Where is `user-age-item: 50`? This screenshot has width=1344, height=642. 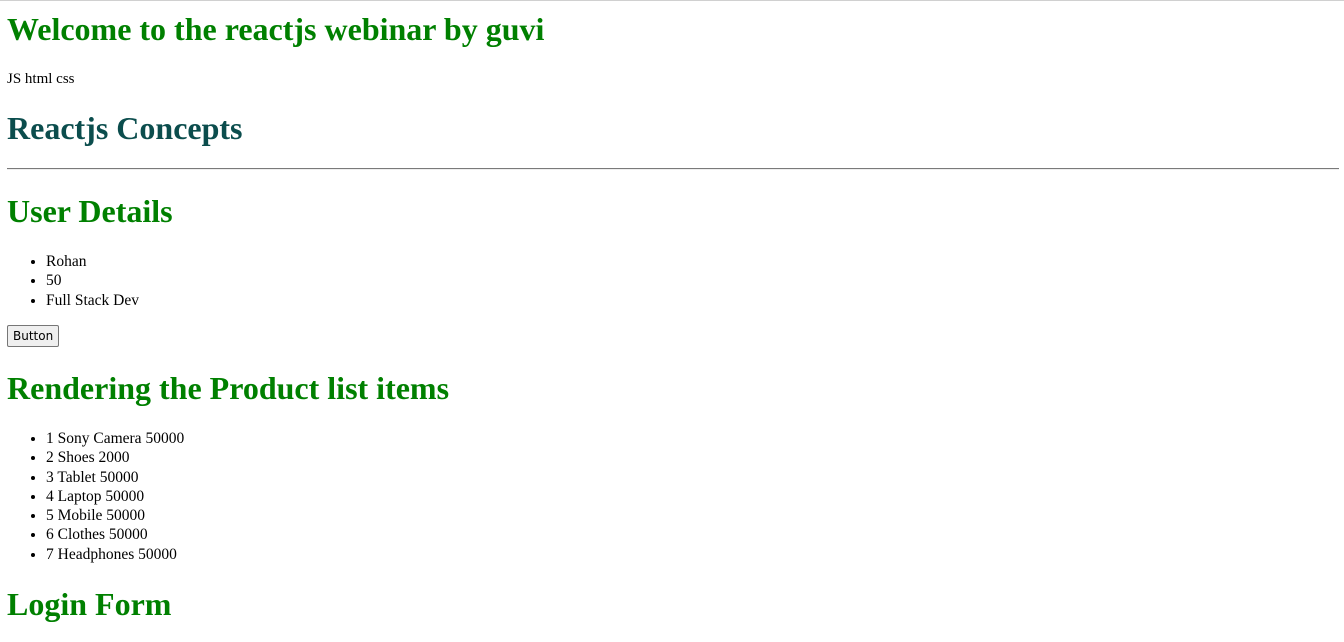
user-age-item: 50 is located at coordinates (92, 280).